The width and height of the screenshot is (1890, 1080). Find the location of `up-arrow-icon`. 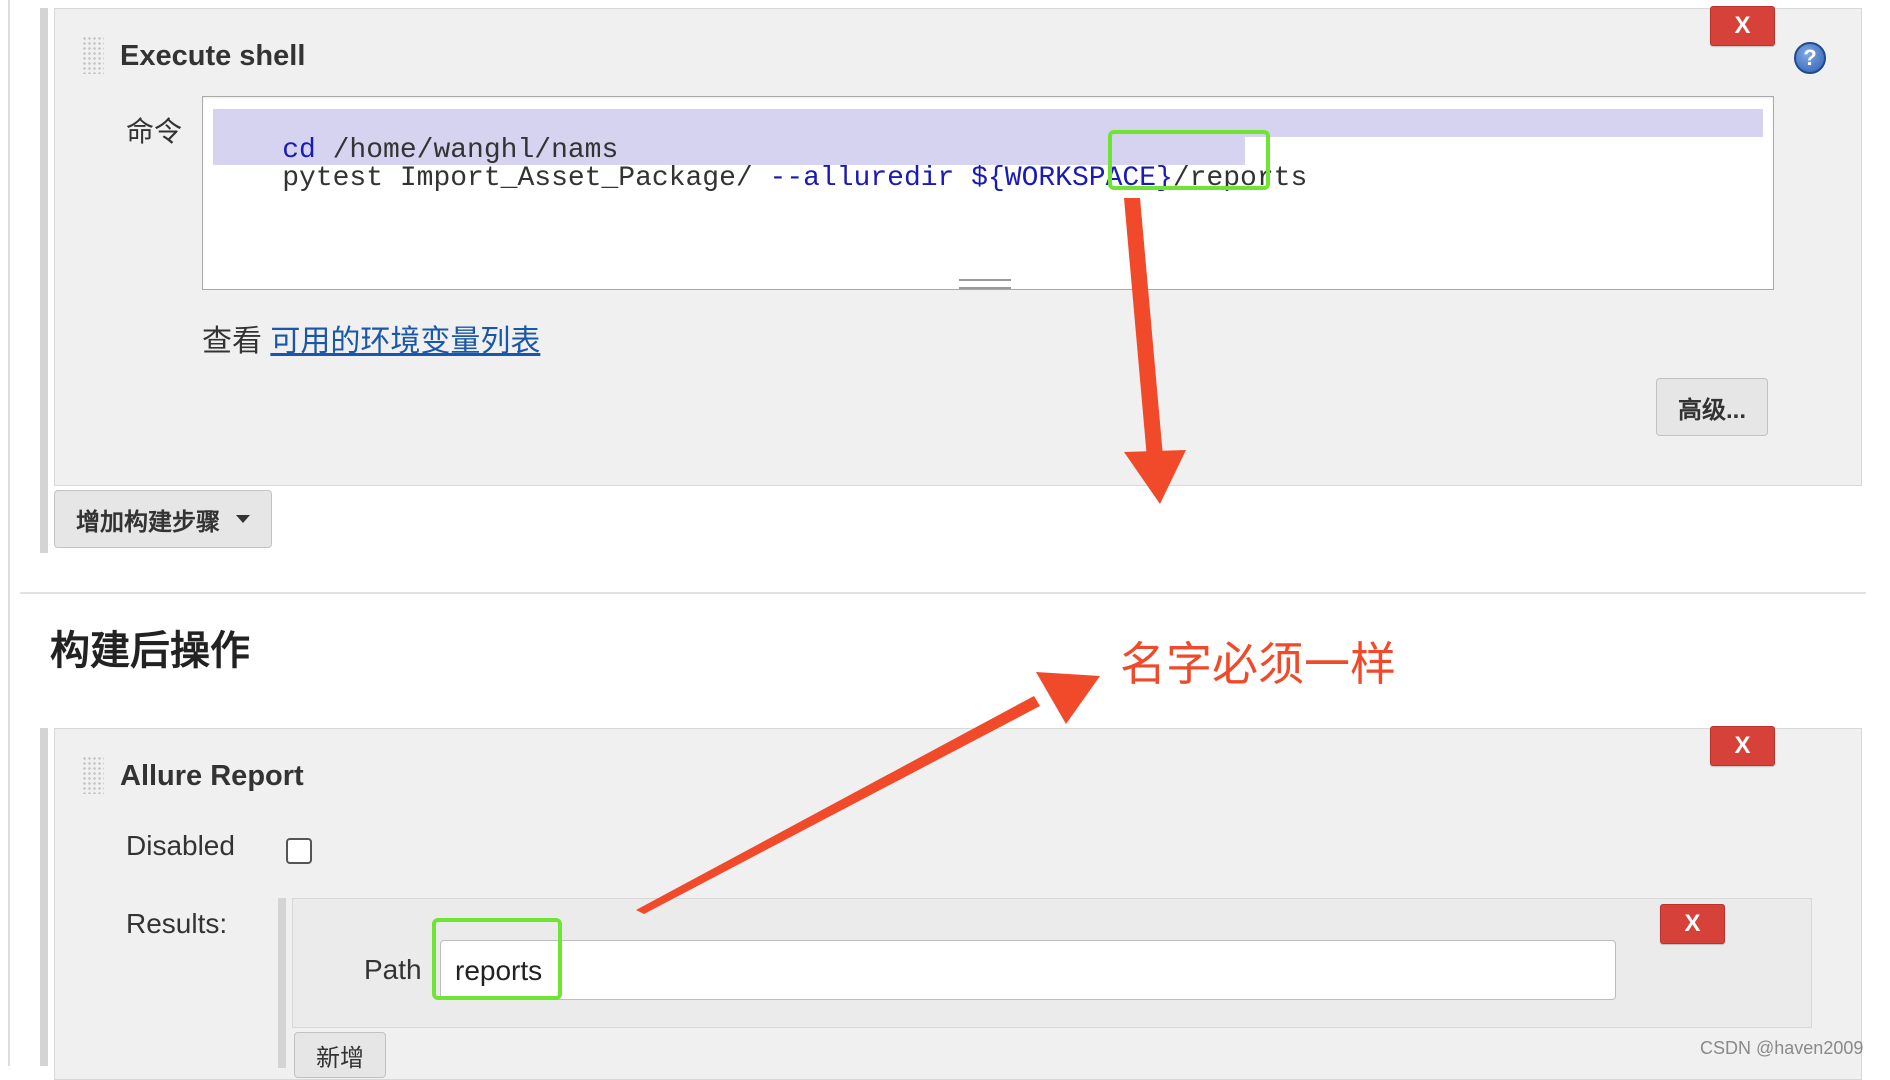

up-arrow-icon is located at coordinates (868, 793).